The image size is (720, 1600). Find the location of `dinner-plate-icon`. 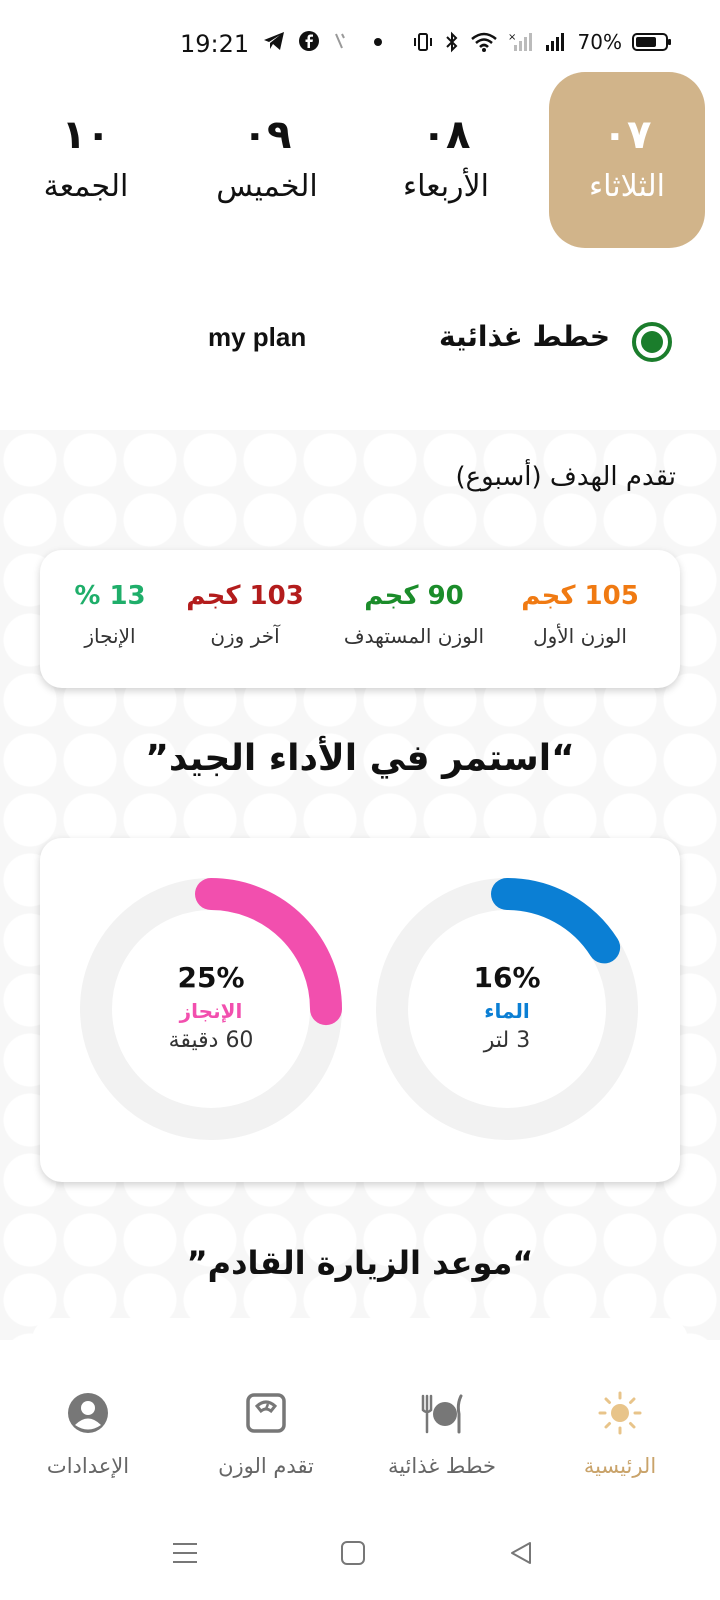

dinner-plate-icon is located at coordinates (442, 1414).